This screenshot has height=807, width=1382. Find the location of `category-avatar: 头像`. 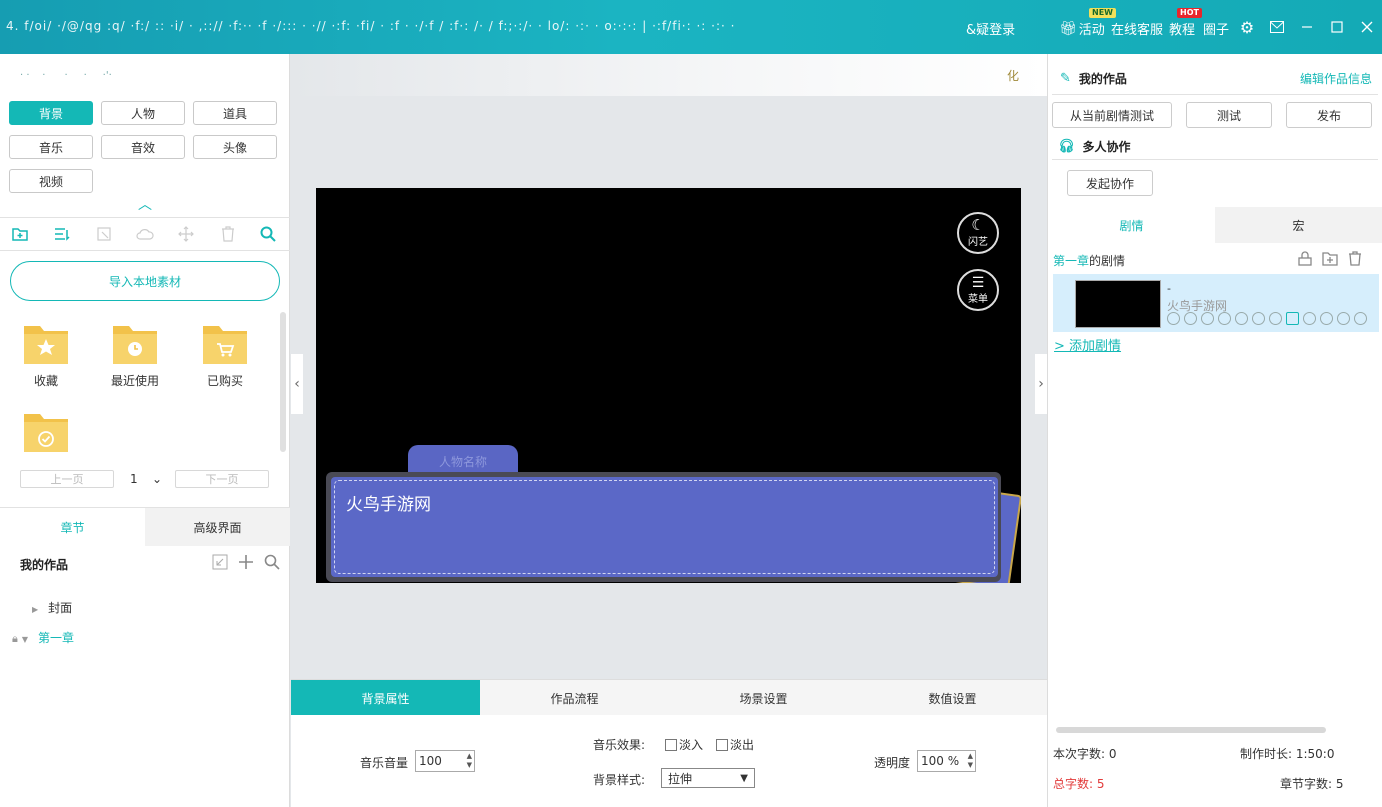

category-avatar: 头像 is located at coordinates (235, 147).